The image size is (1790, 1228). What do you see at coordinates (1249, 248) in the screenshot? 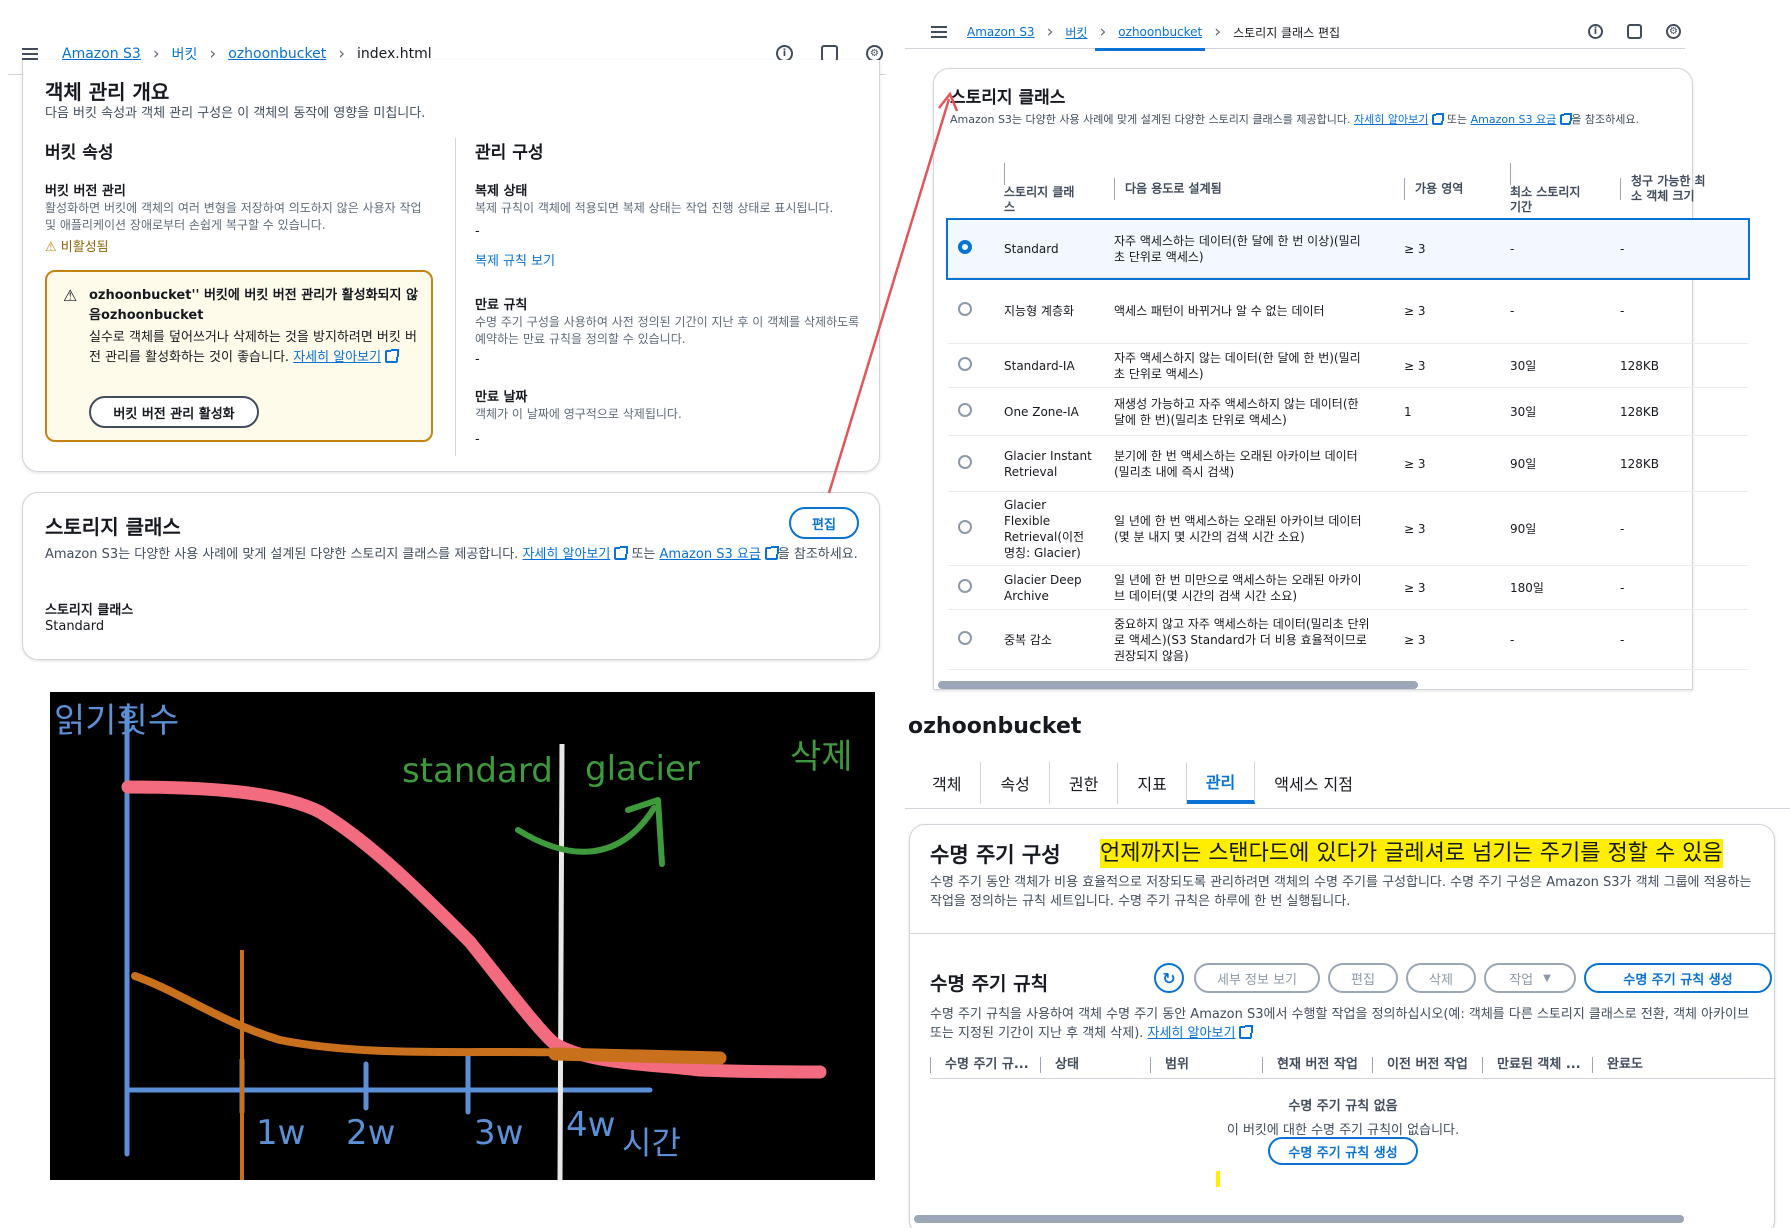
I see `storage-class-use-cell: 자주 액세스하는 데이터(한 달에 한 번 이상)(밀리초 단위로 액세스)` at bounding box center [1249, 248].